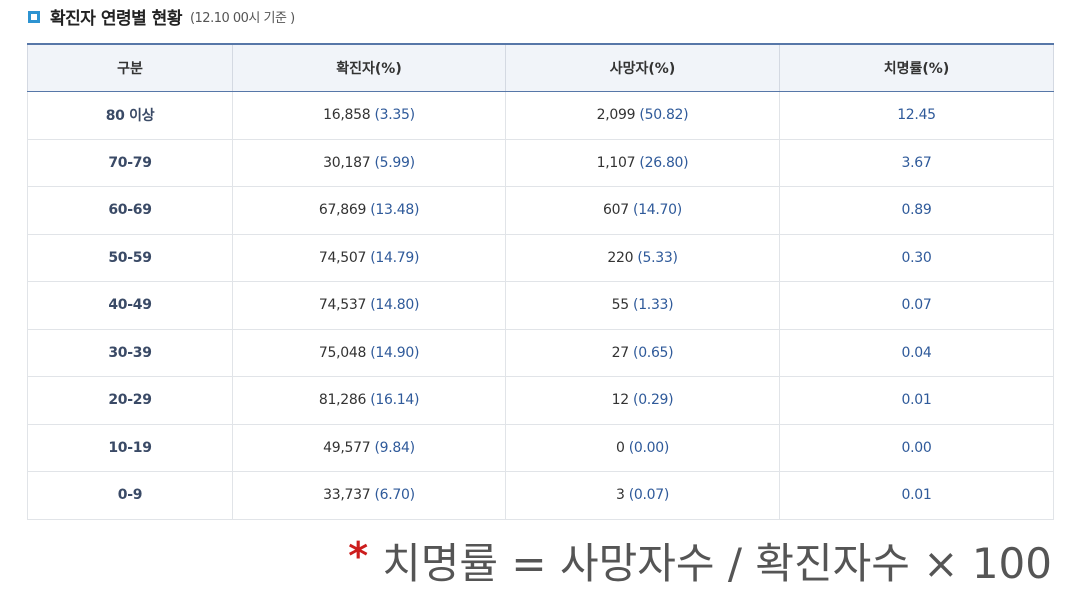 This screenshot has height=602, width=1080. What do you see at coordinates (616, 115) in the screenshot?
I see `deaths-count: 2,099` at bounding box center [616, 115].